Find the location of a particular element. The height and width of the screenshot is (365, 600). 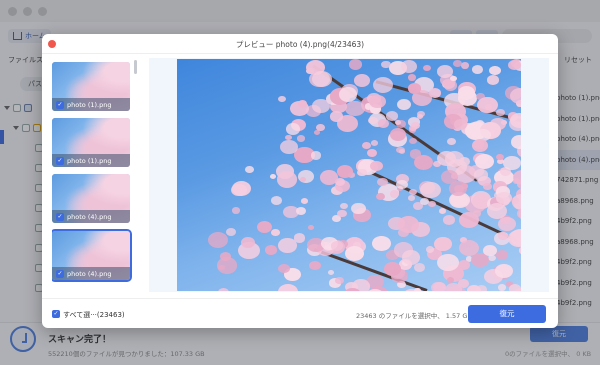

modal-header: プレビュー photo (4).png(4/23463) is located at coordinates (300, 44).